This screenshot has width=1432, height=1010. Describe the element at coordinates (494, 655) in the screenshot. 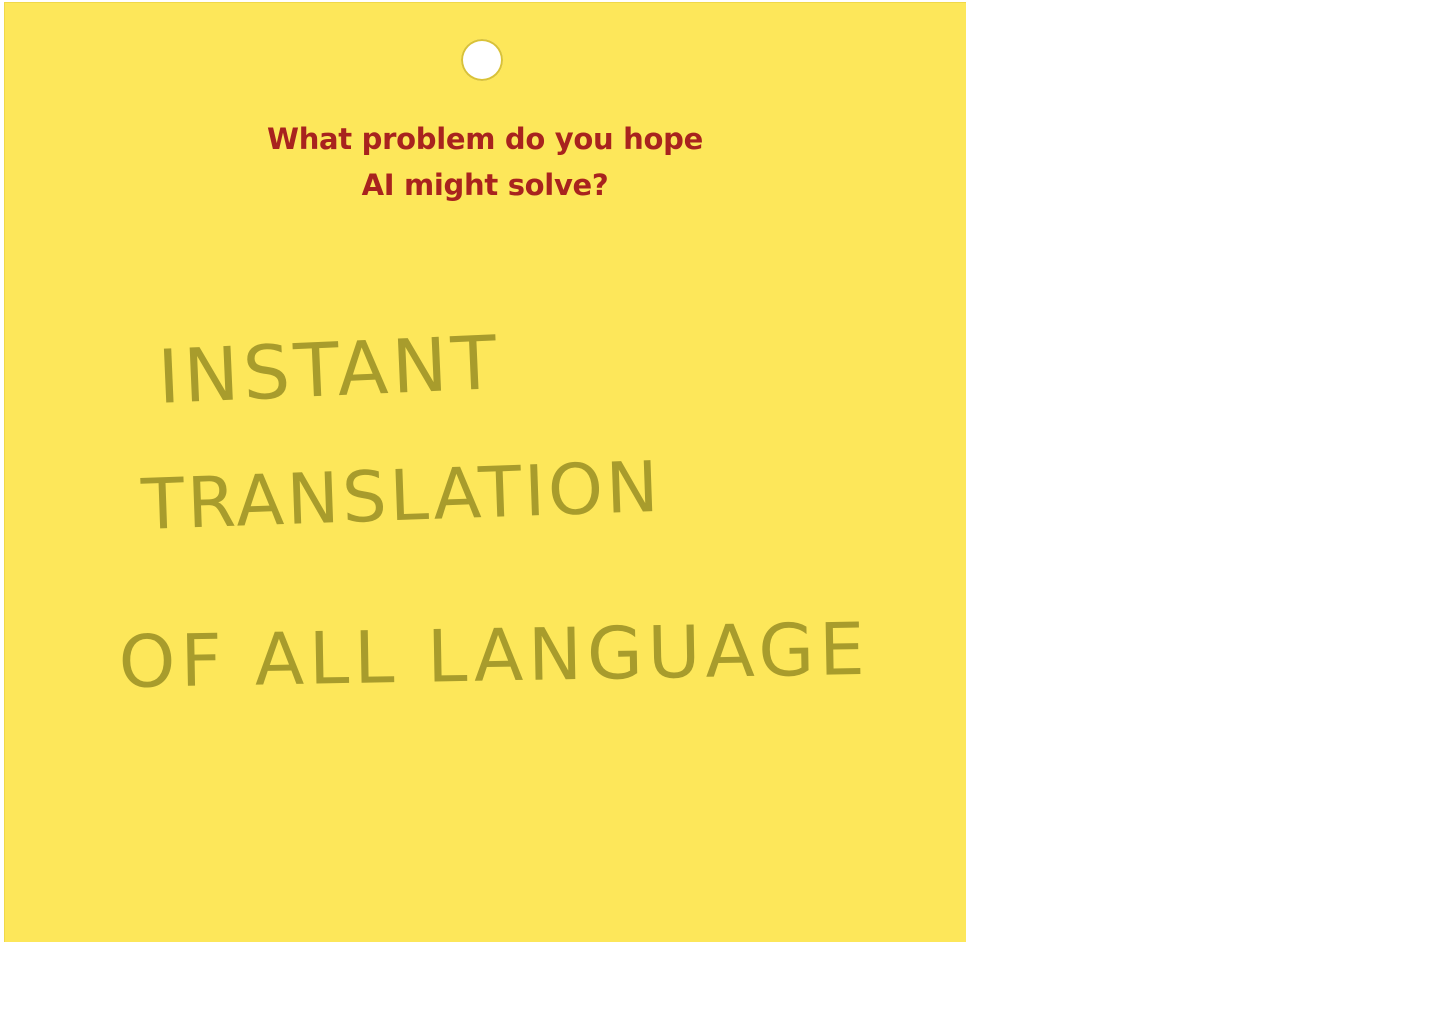

I see `answer-line-3: OF ALL LANGUAGE` at that location.